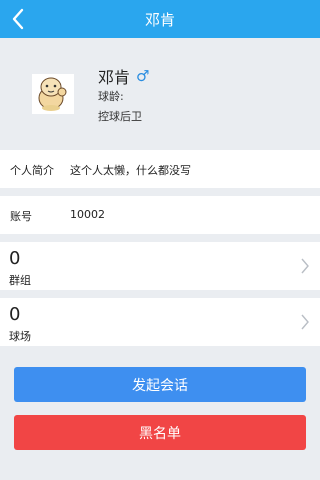 Image resolution: width=320 pixels, height=480 pixels. Describe the element at coordinates (20, 336) in the screenshot. I see `courts-label: 球场` at that location.